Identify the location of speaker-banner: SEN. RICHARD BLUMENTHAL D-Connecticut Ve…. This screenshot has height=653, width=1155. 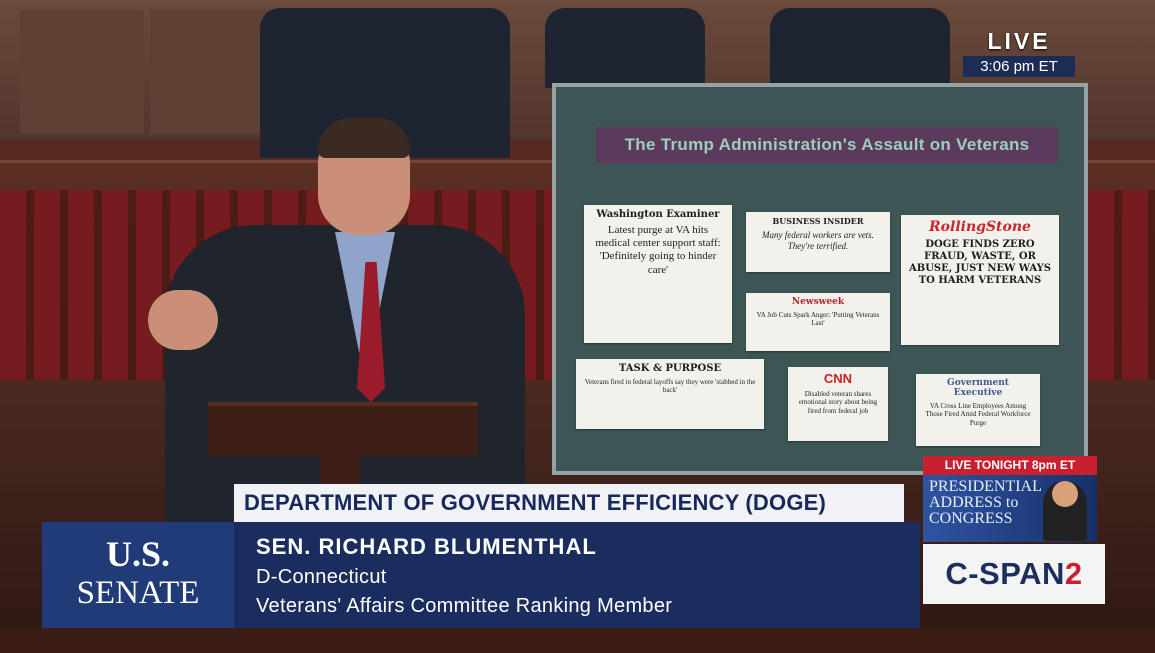
(577, 575).